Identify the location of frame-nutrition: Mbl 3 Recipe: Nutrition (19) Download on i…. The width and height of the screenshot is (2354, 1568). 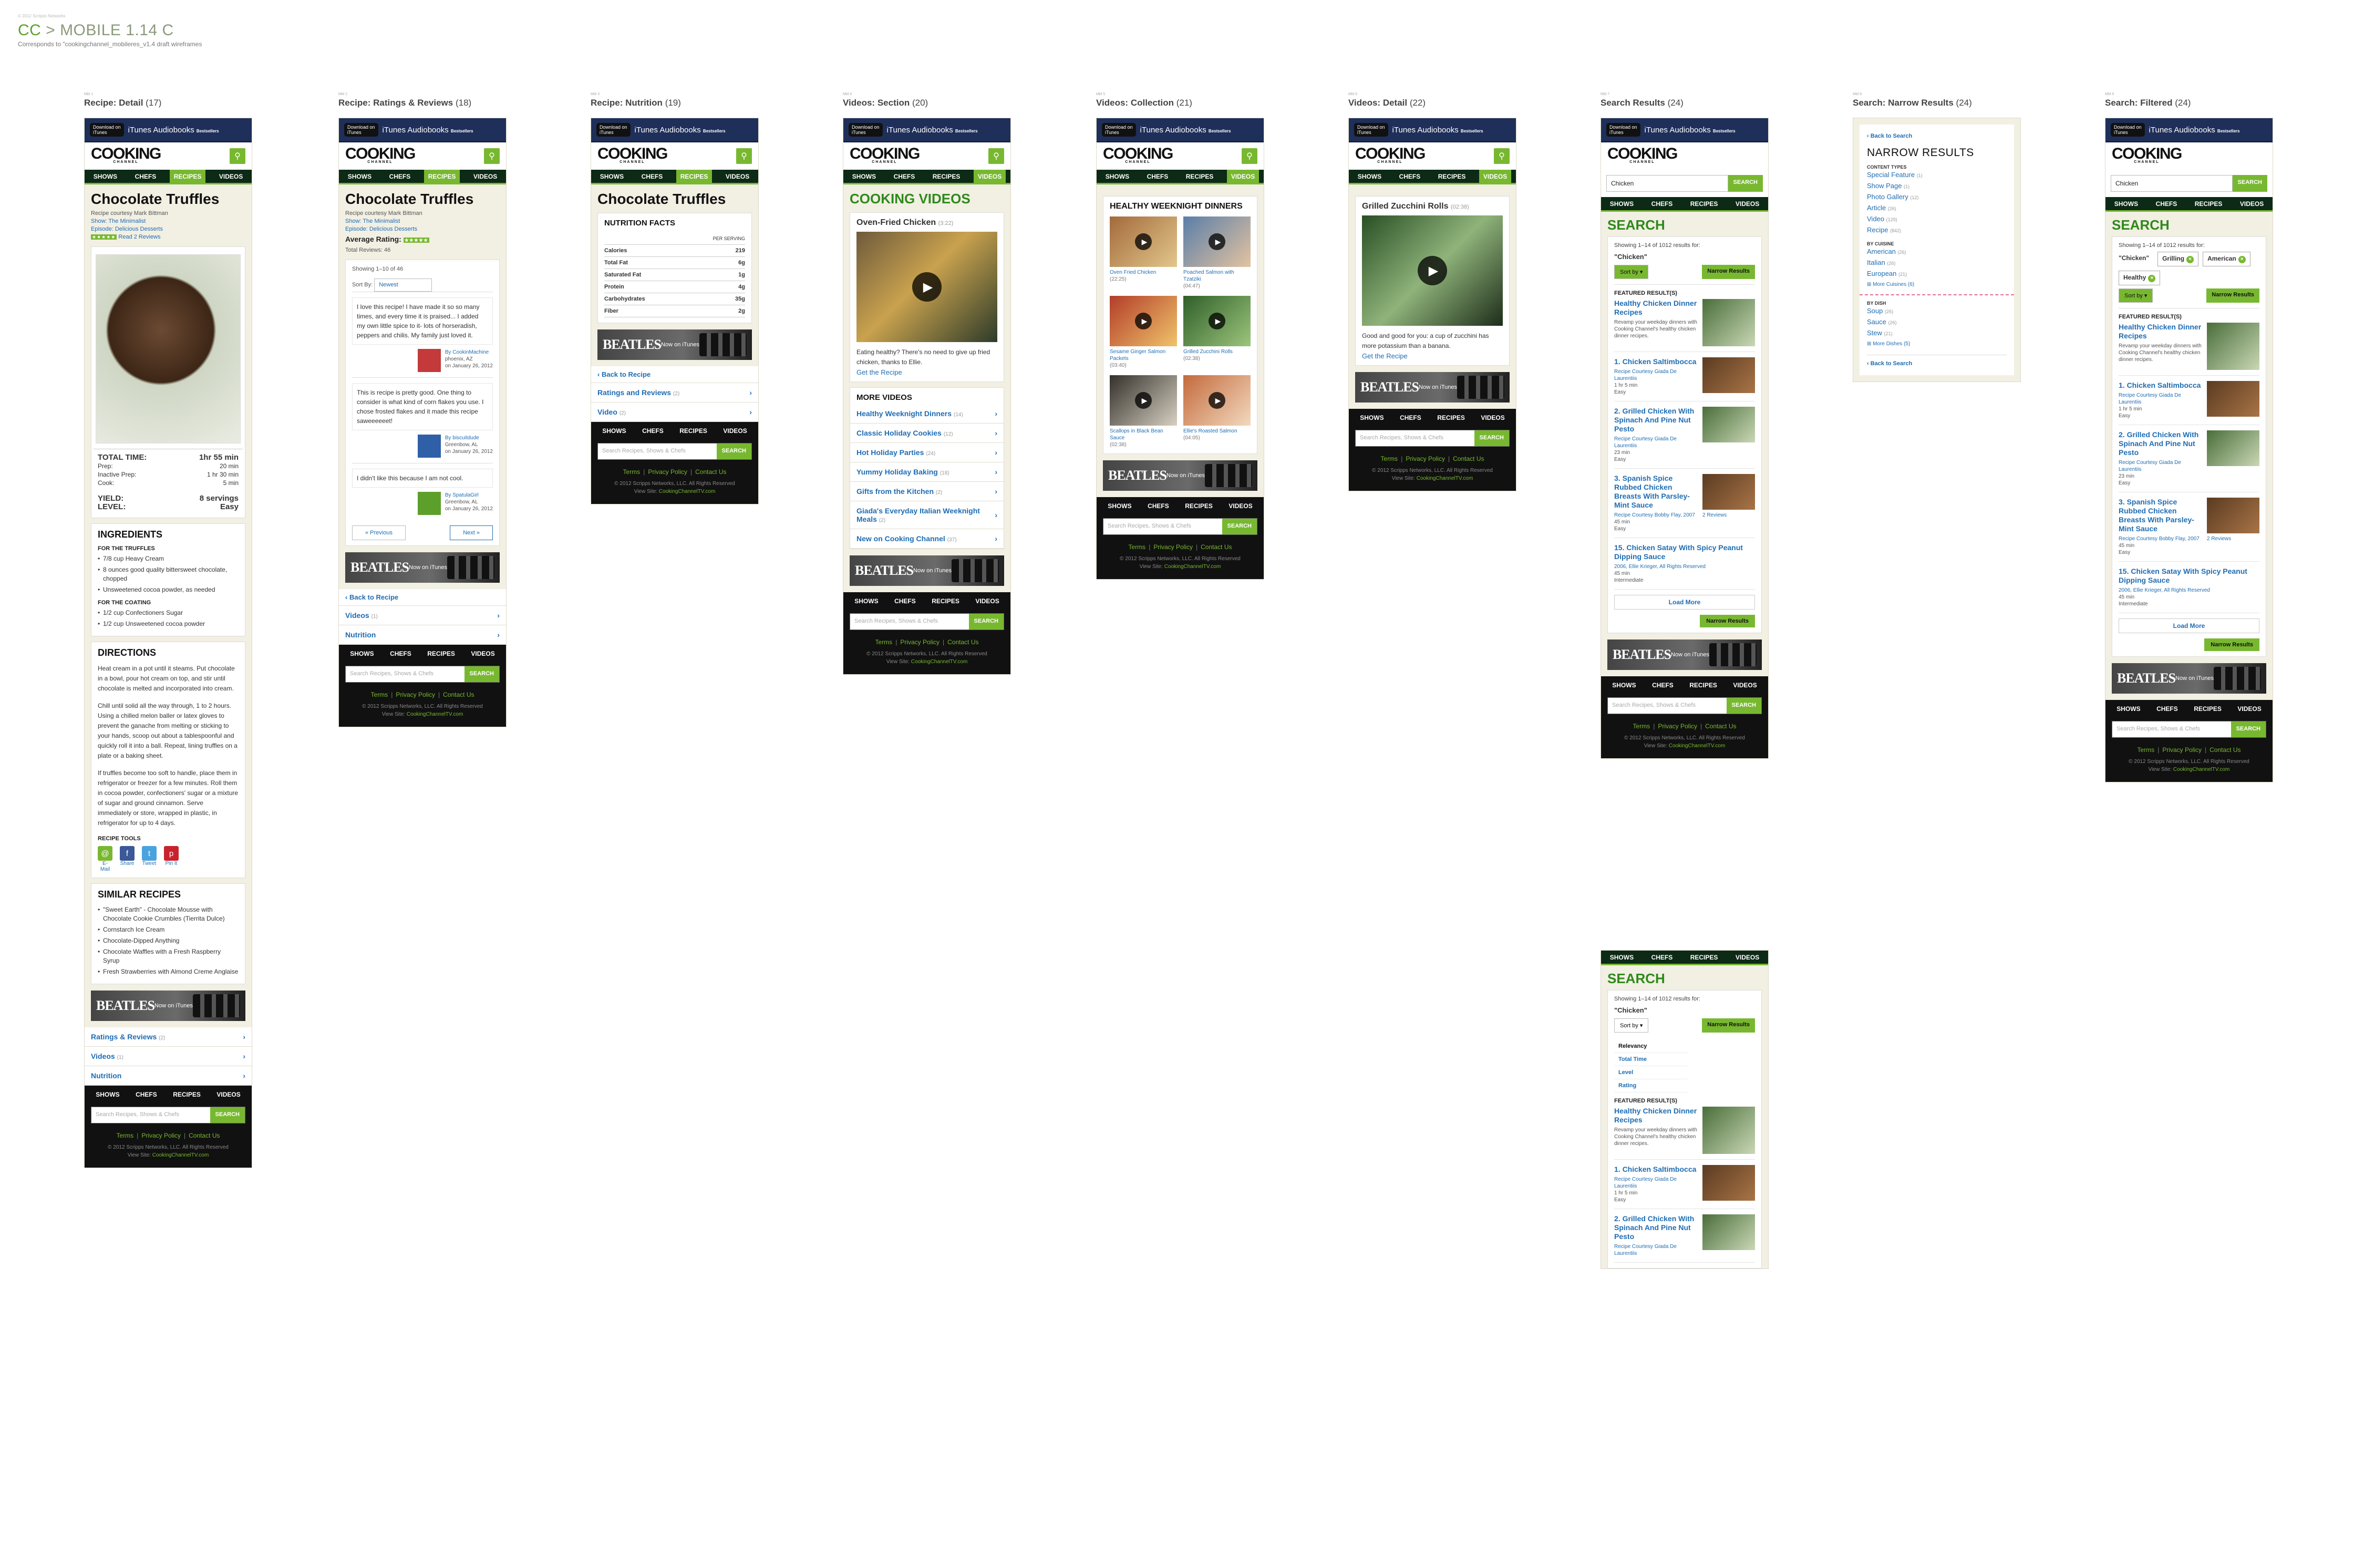
(675, 298).